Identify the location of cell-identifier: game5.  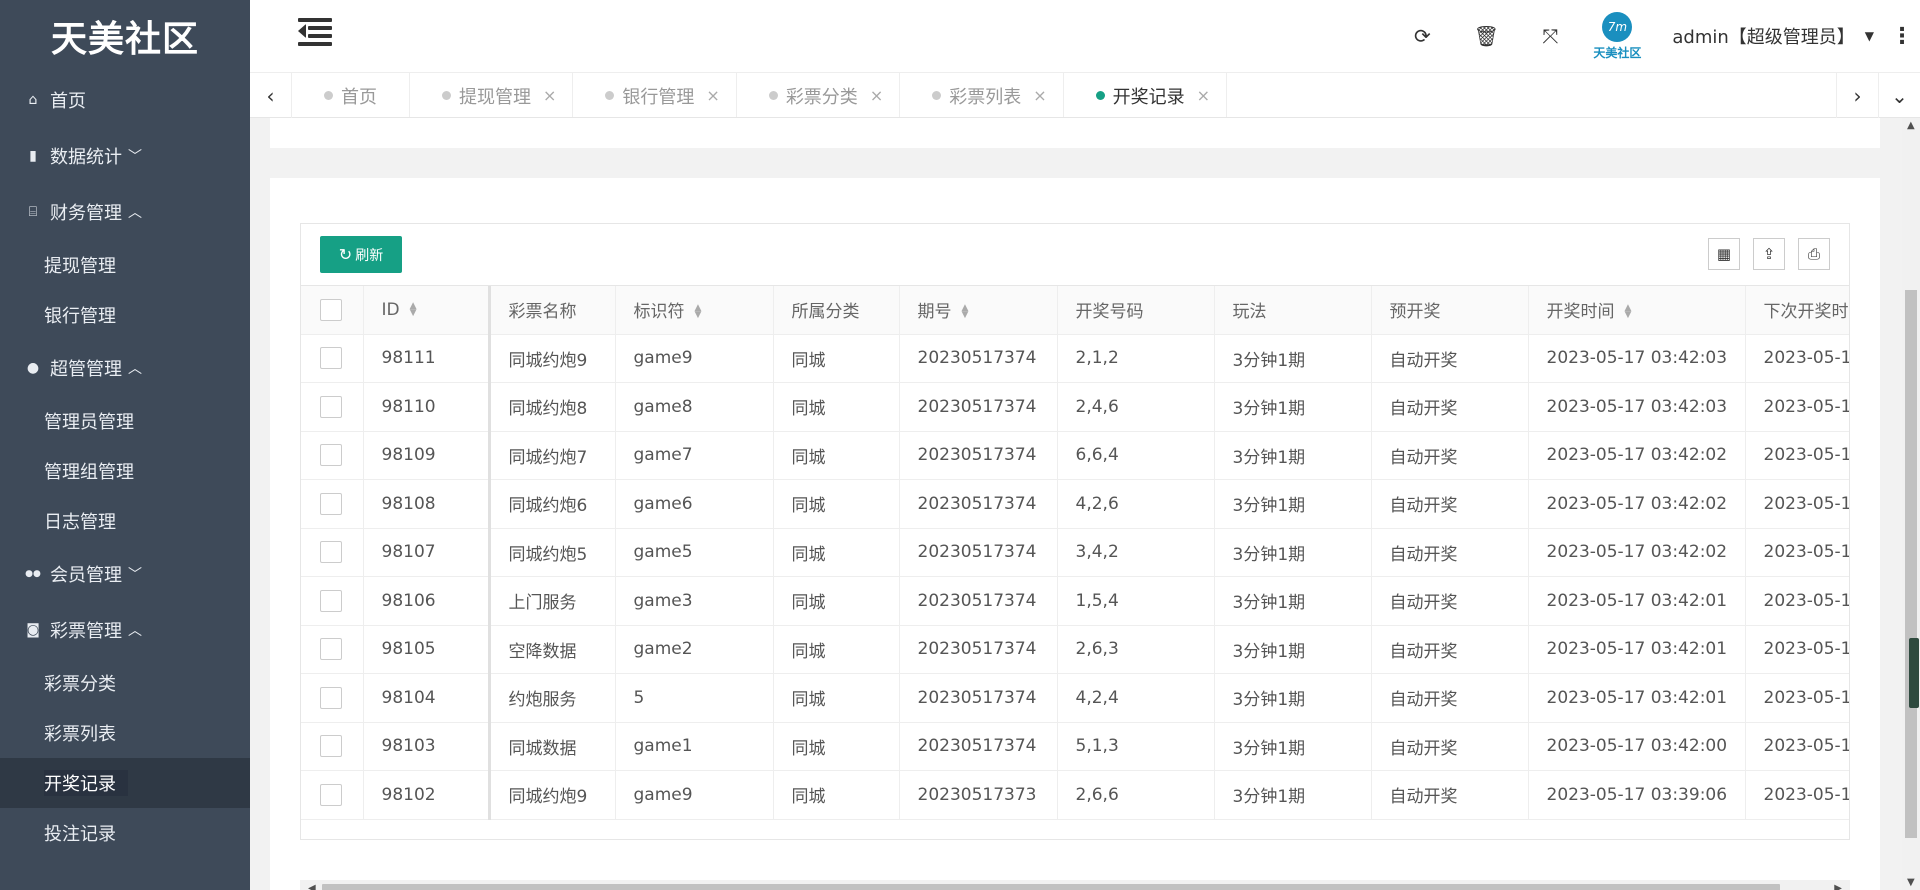
(694, 552).